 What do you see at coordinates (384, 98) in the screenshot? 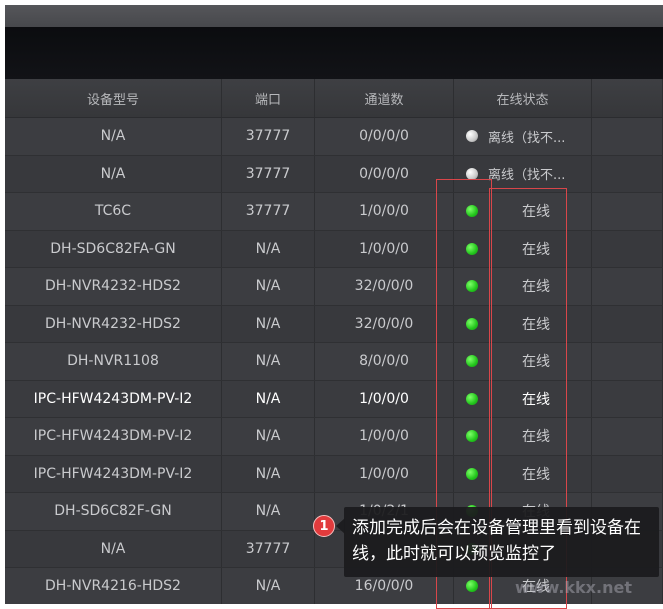
I see `column-header-channels: 通道数` at bounding box center [384, 98].